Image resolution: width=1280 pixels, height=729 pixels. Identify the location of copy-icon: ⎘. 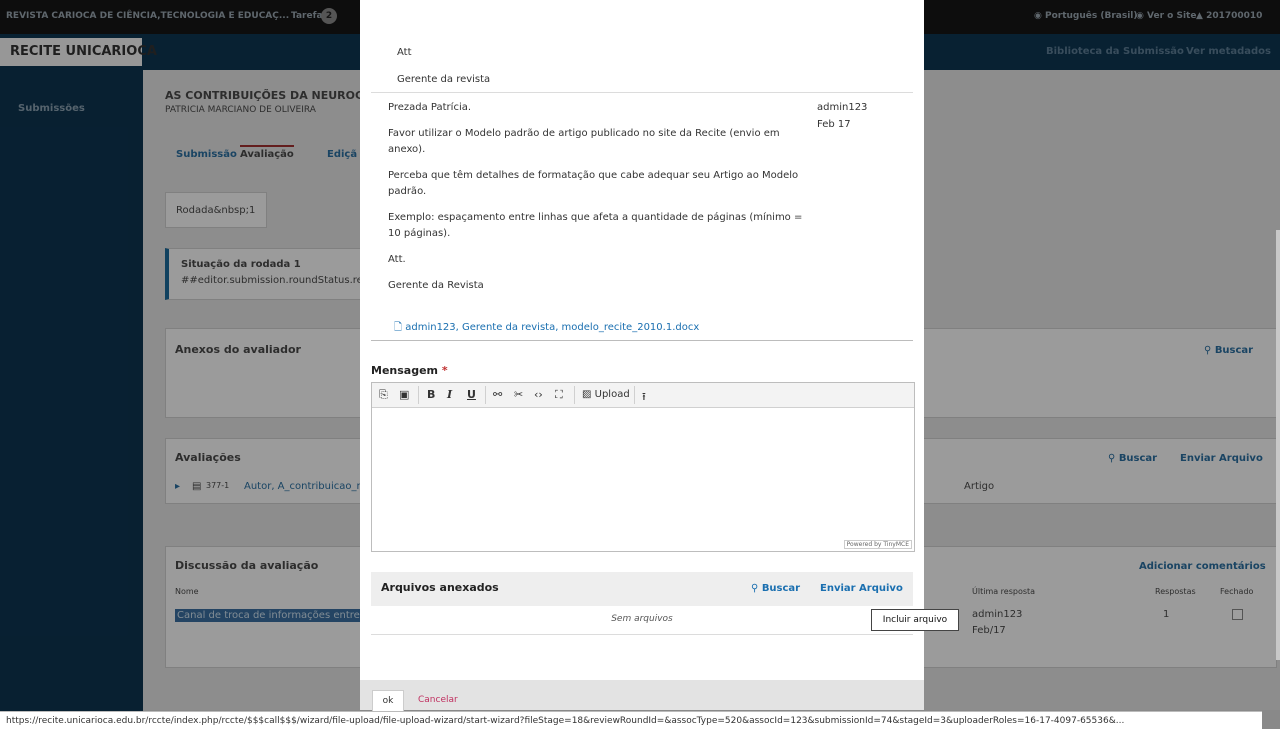
(383, 395).